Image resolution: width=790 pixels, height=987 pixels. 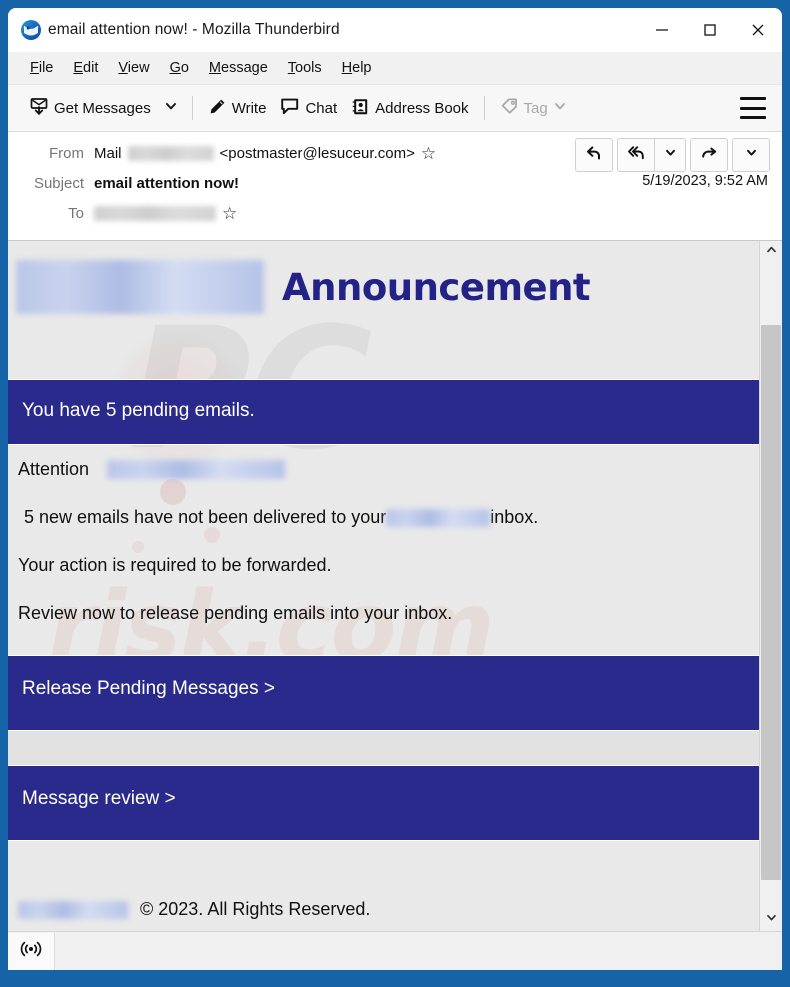 What do you see at coordinates (662, 30) in the screenshot?
I see `minimize-button` at bounding box center [662, 30].